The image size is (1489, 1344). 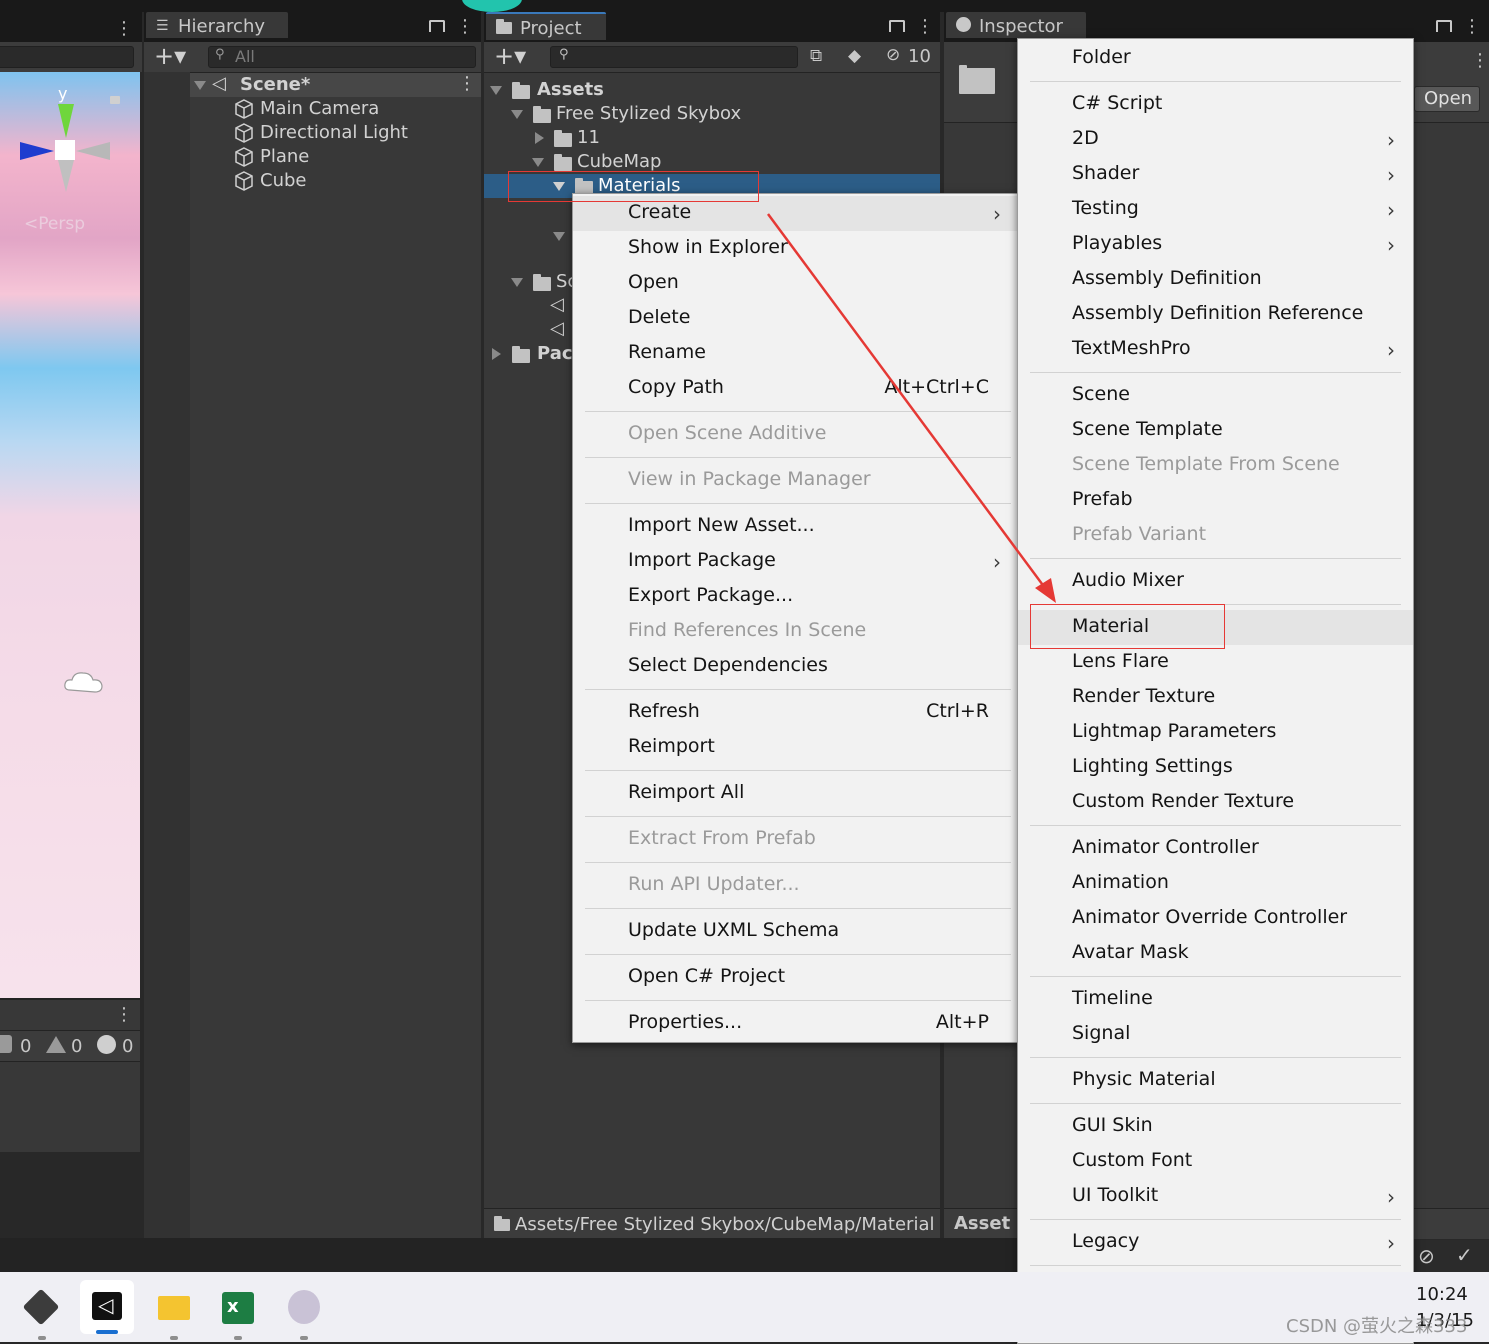 I want to click on avatar-app-taskbar-icon, so click(x=304, y=1313).